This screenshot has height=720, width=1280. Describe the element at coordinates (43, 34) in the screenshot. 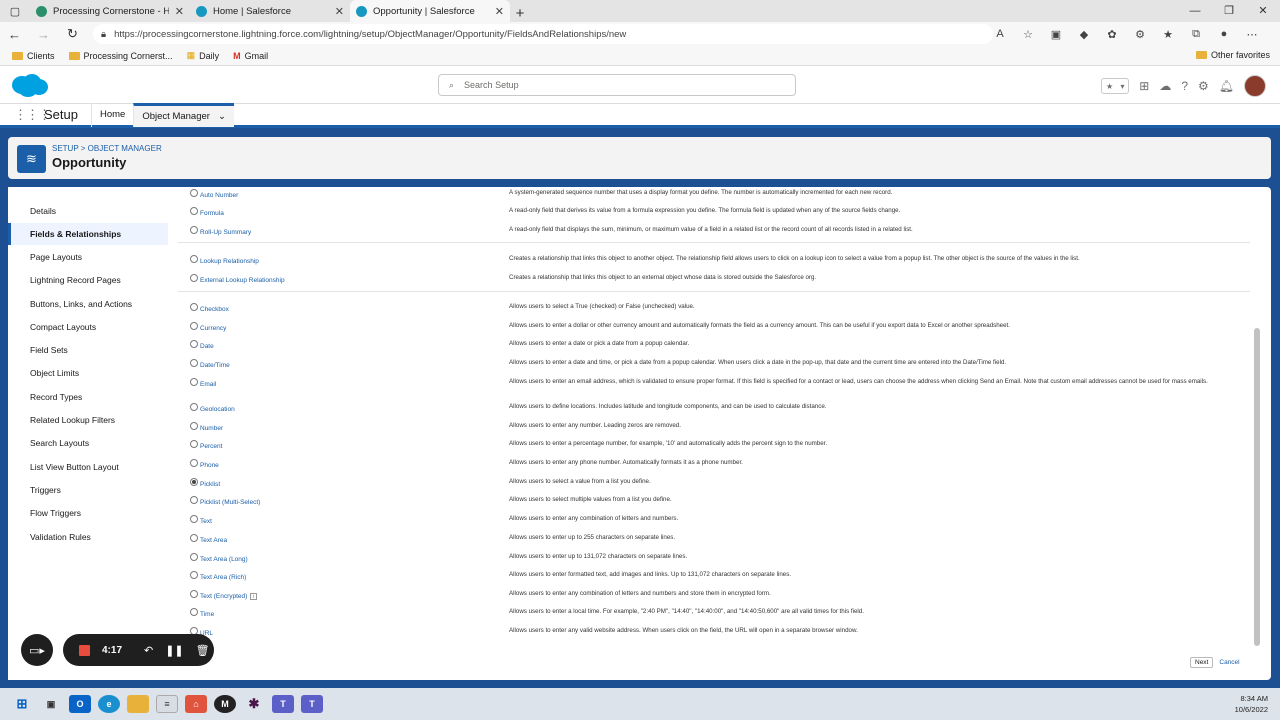

I see `forward-icon: →` at that location.